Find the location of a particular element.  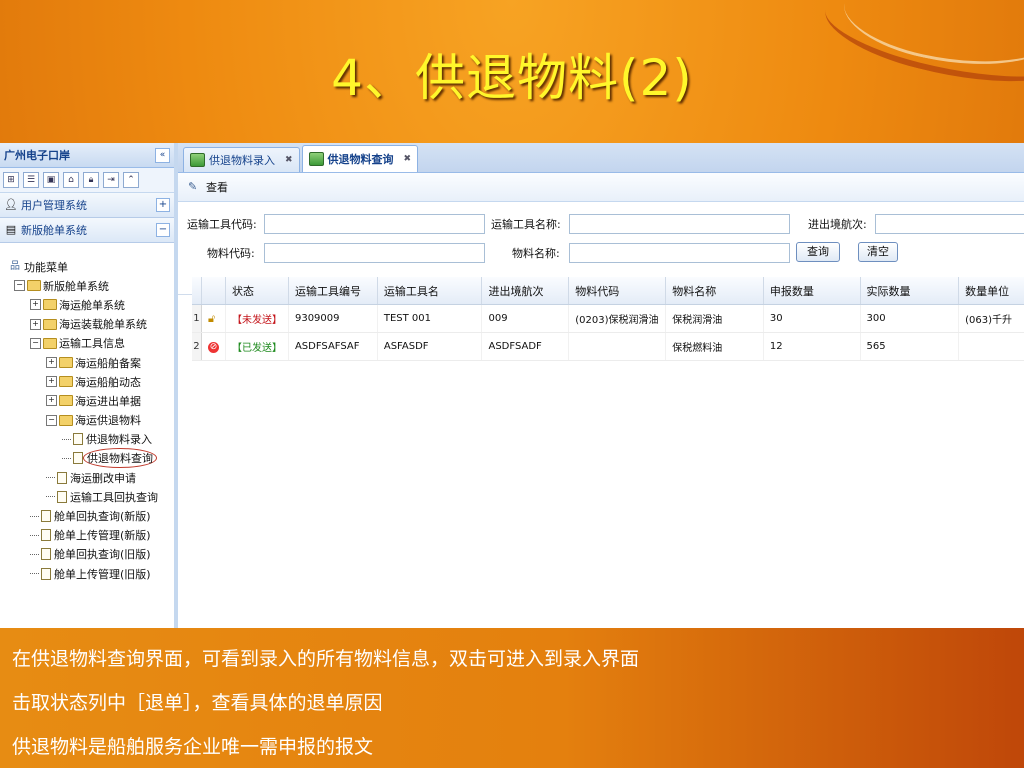

column-header: 运输工具编号 is located at coordinates (333, 291).